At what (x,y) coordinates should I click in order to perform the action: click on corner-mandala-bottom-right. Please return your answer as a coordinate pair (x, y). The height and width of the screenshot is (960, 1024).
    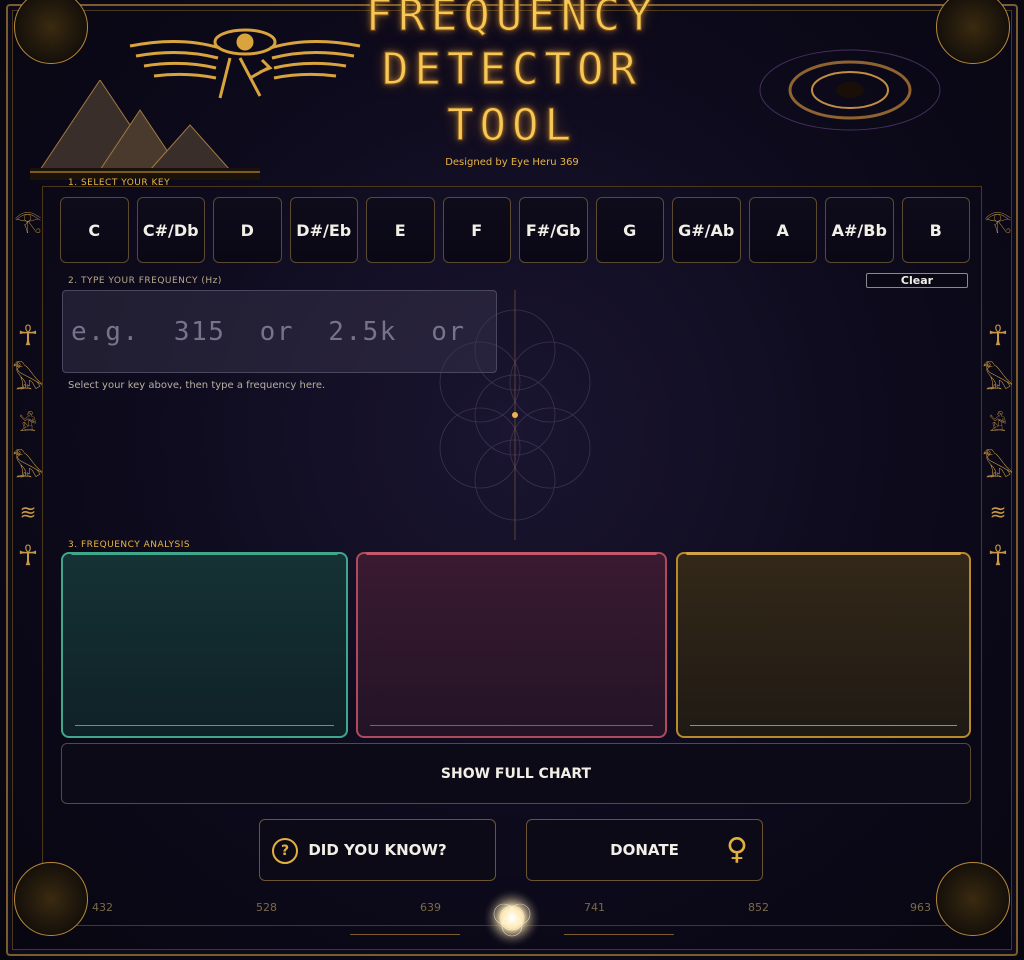
    Looking at the image, I should click on (973, 899).